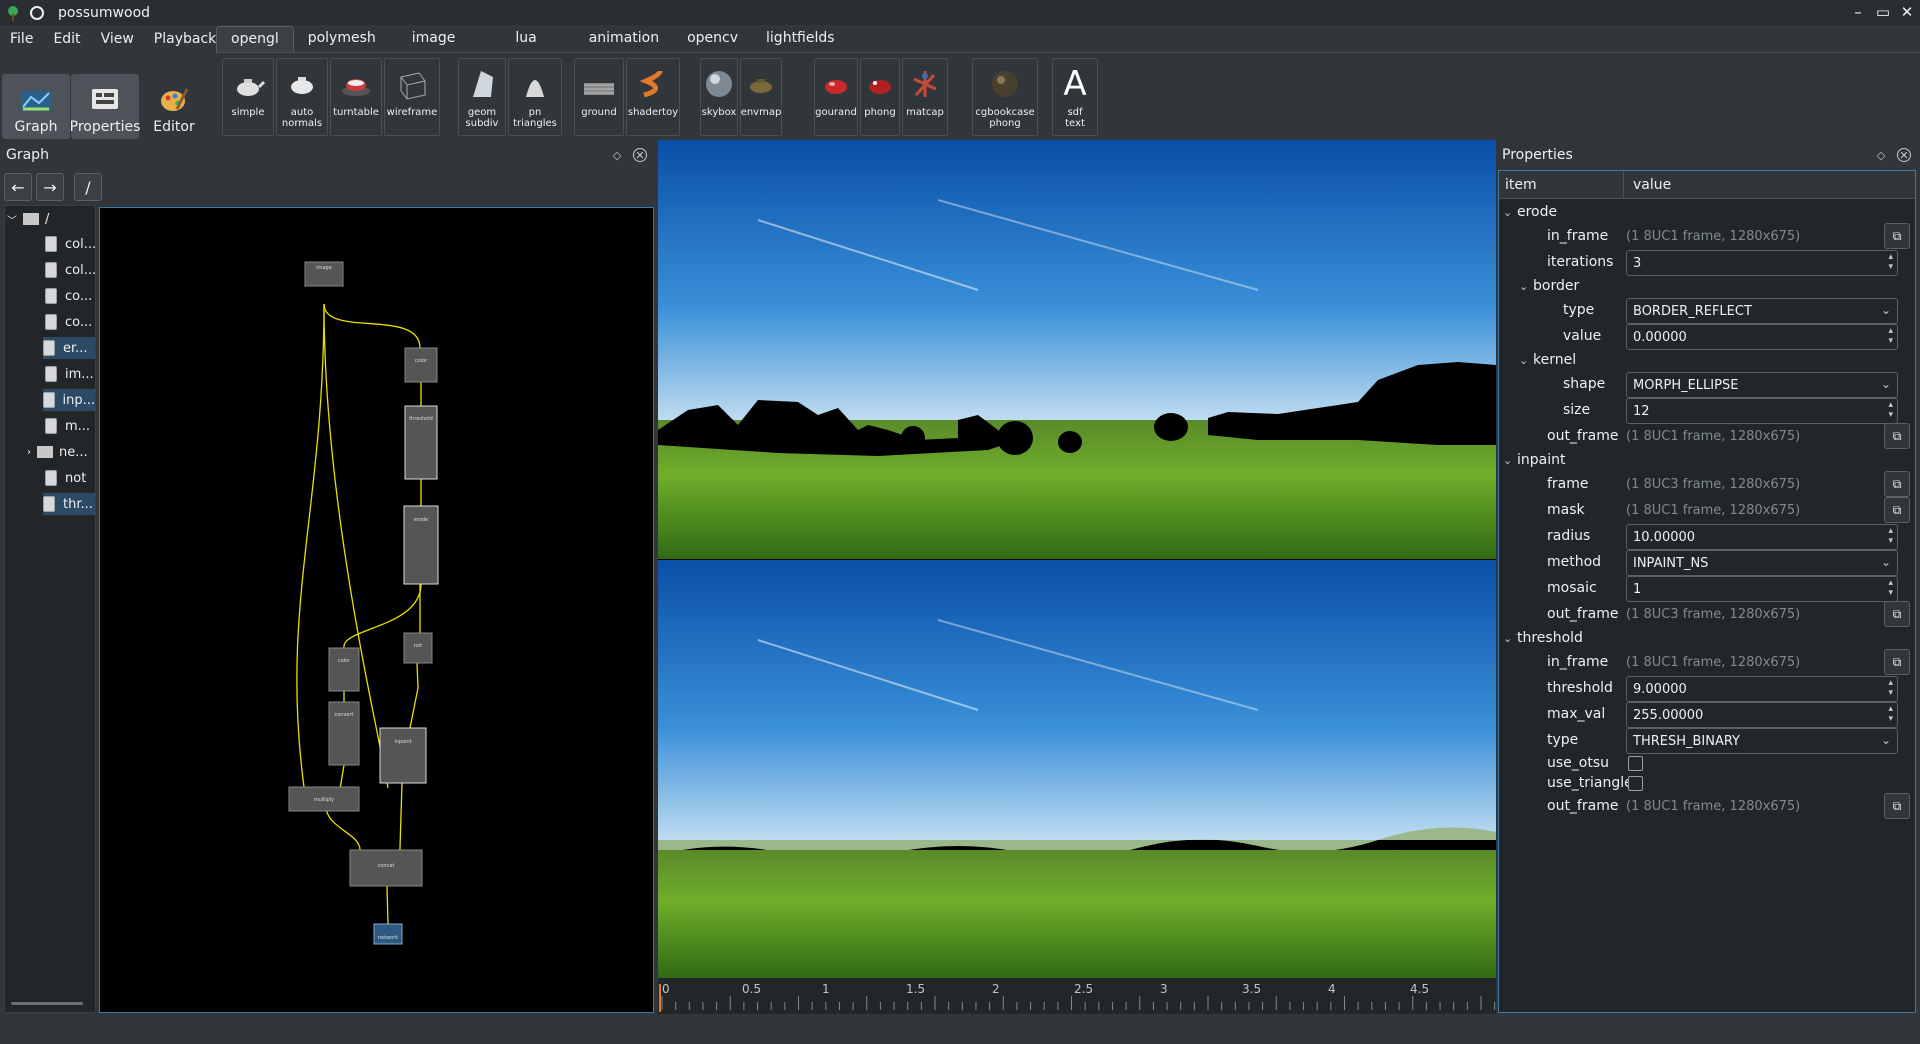 The width and height of the screenshot is (1920, 1044). Describe the element at coordinates (386, 868) in the screenshot. I see `node-concat: concat` at that location.